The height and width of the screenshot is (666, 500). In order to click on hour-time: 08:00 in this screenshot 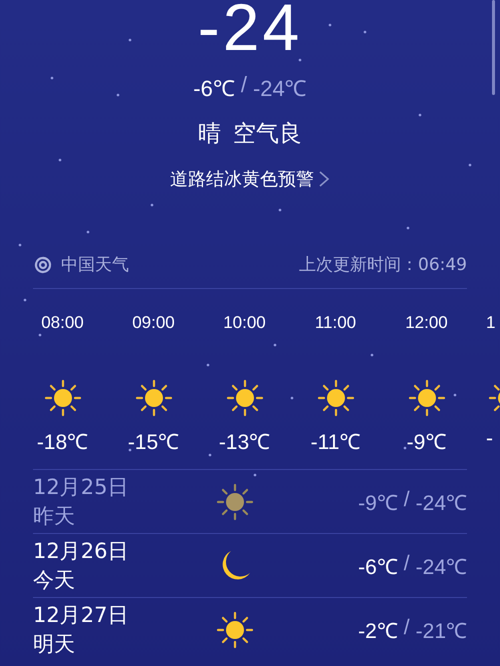, I will do `click(62, 323)`.